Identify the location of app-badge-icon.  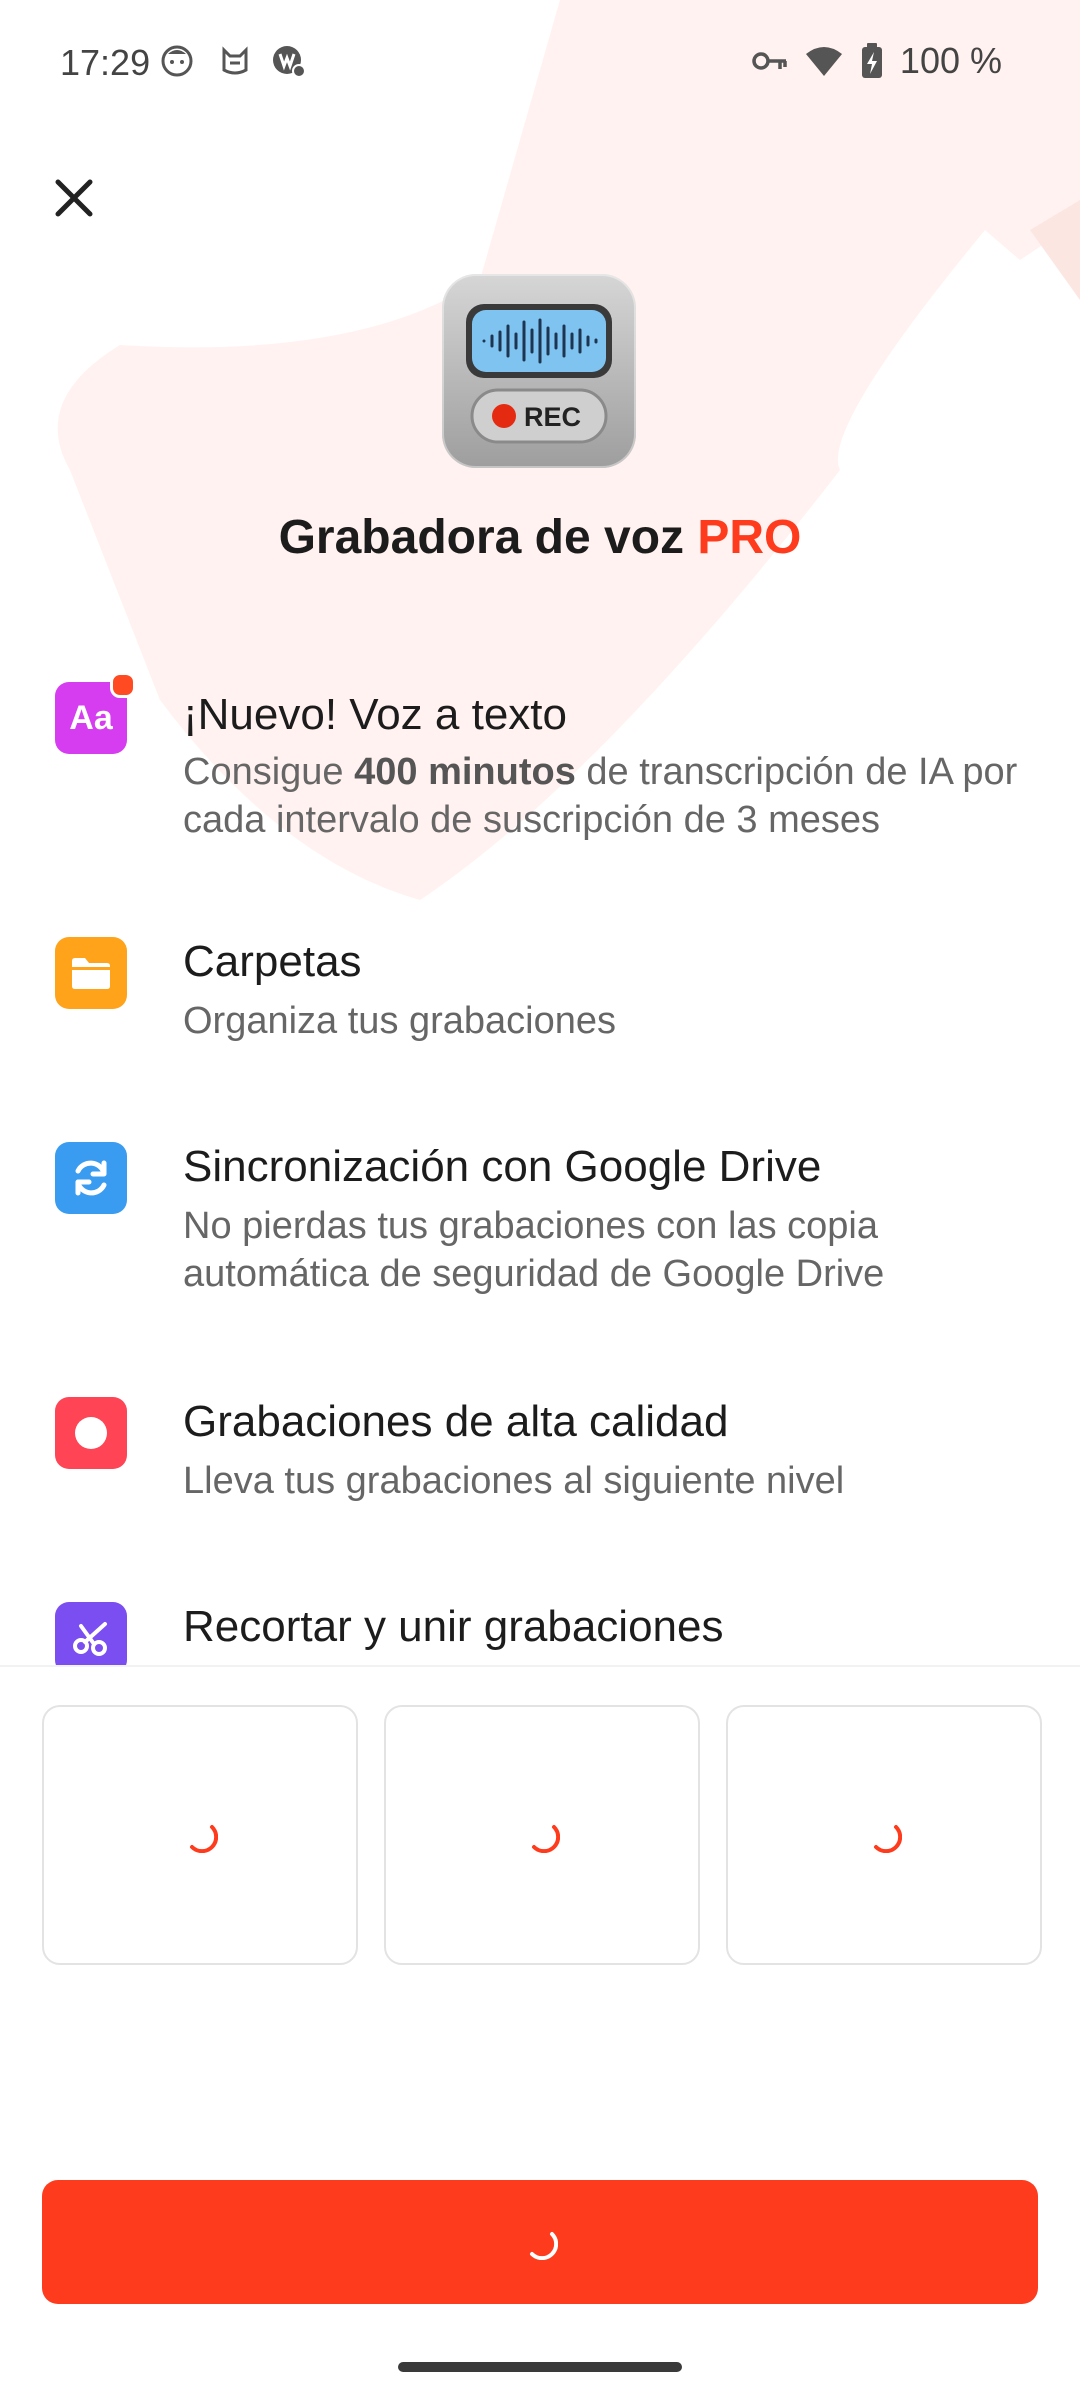
(289, 62).